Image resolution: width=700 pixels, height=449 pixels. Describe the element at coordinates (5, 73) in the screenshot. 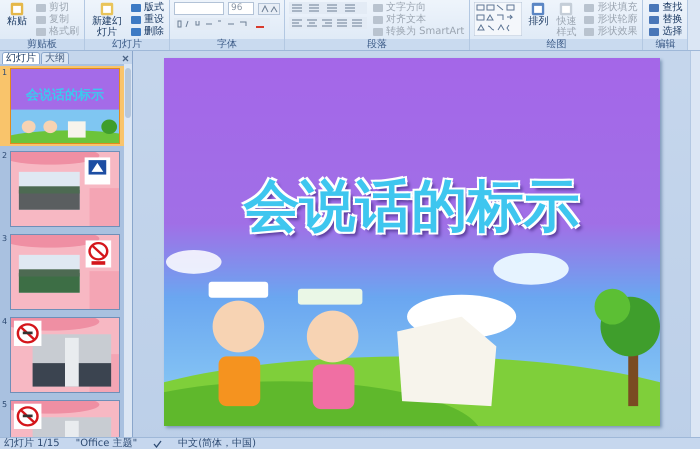

I see `slide-number: 1` at that location.